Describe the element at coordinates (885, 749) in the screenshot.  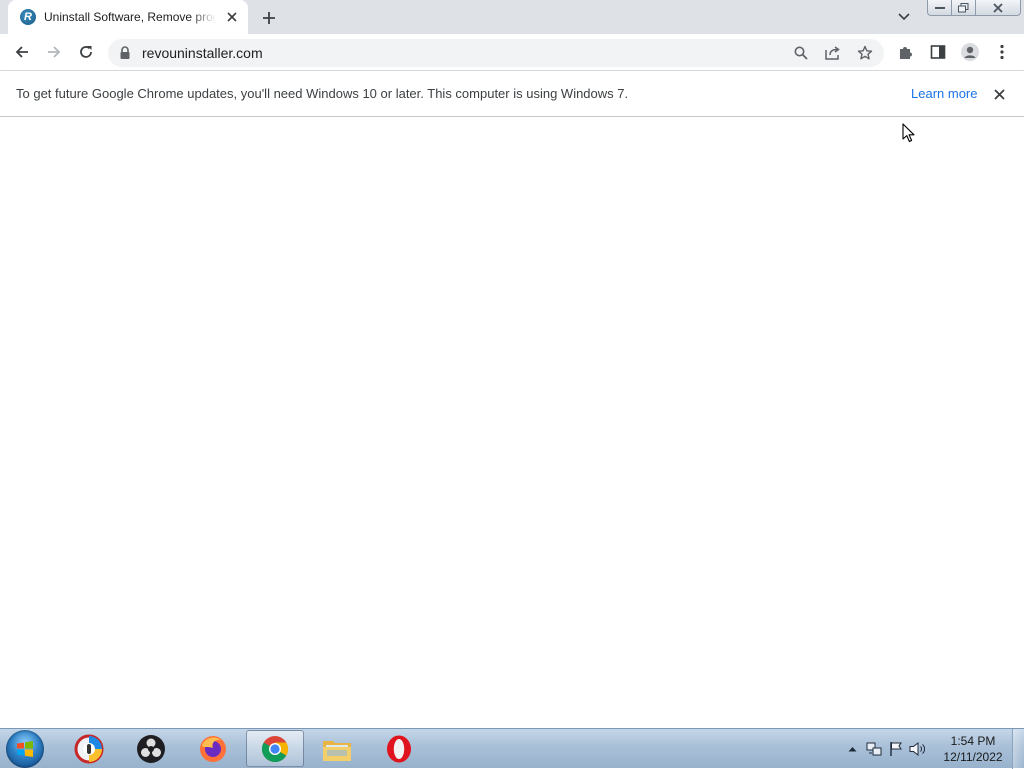
I see `system-tray` at that location.